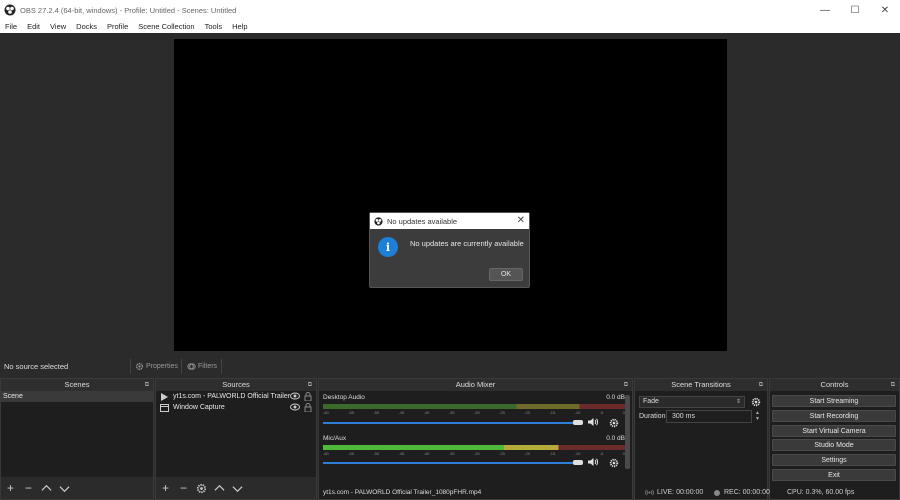  I want to click on volume-meter, so click(474, 447).